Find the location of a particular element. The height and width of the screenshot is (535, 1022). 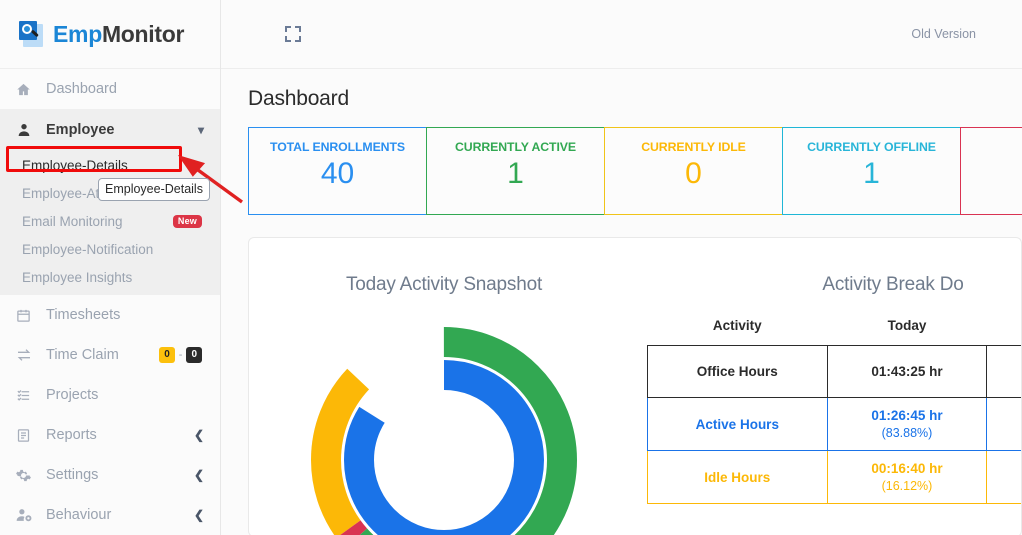

cell-today: 01:43:25 hr is located at coordinates (907, 371).